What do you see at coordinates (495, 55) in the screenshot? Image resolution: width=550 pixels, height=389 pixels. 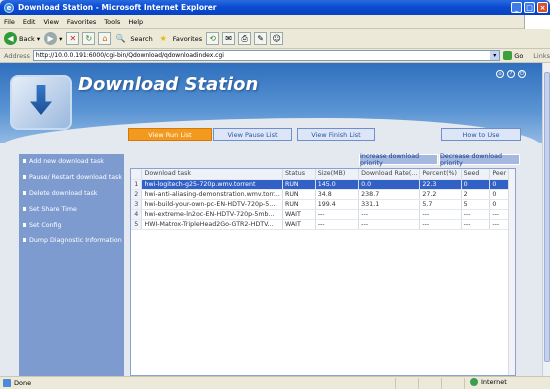 I see `chevron-down-icon: ▾` at bounding box center [495, 55].